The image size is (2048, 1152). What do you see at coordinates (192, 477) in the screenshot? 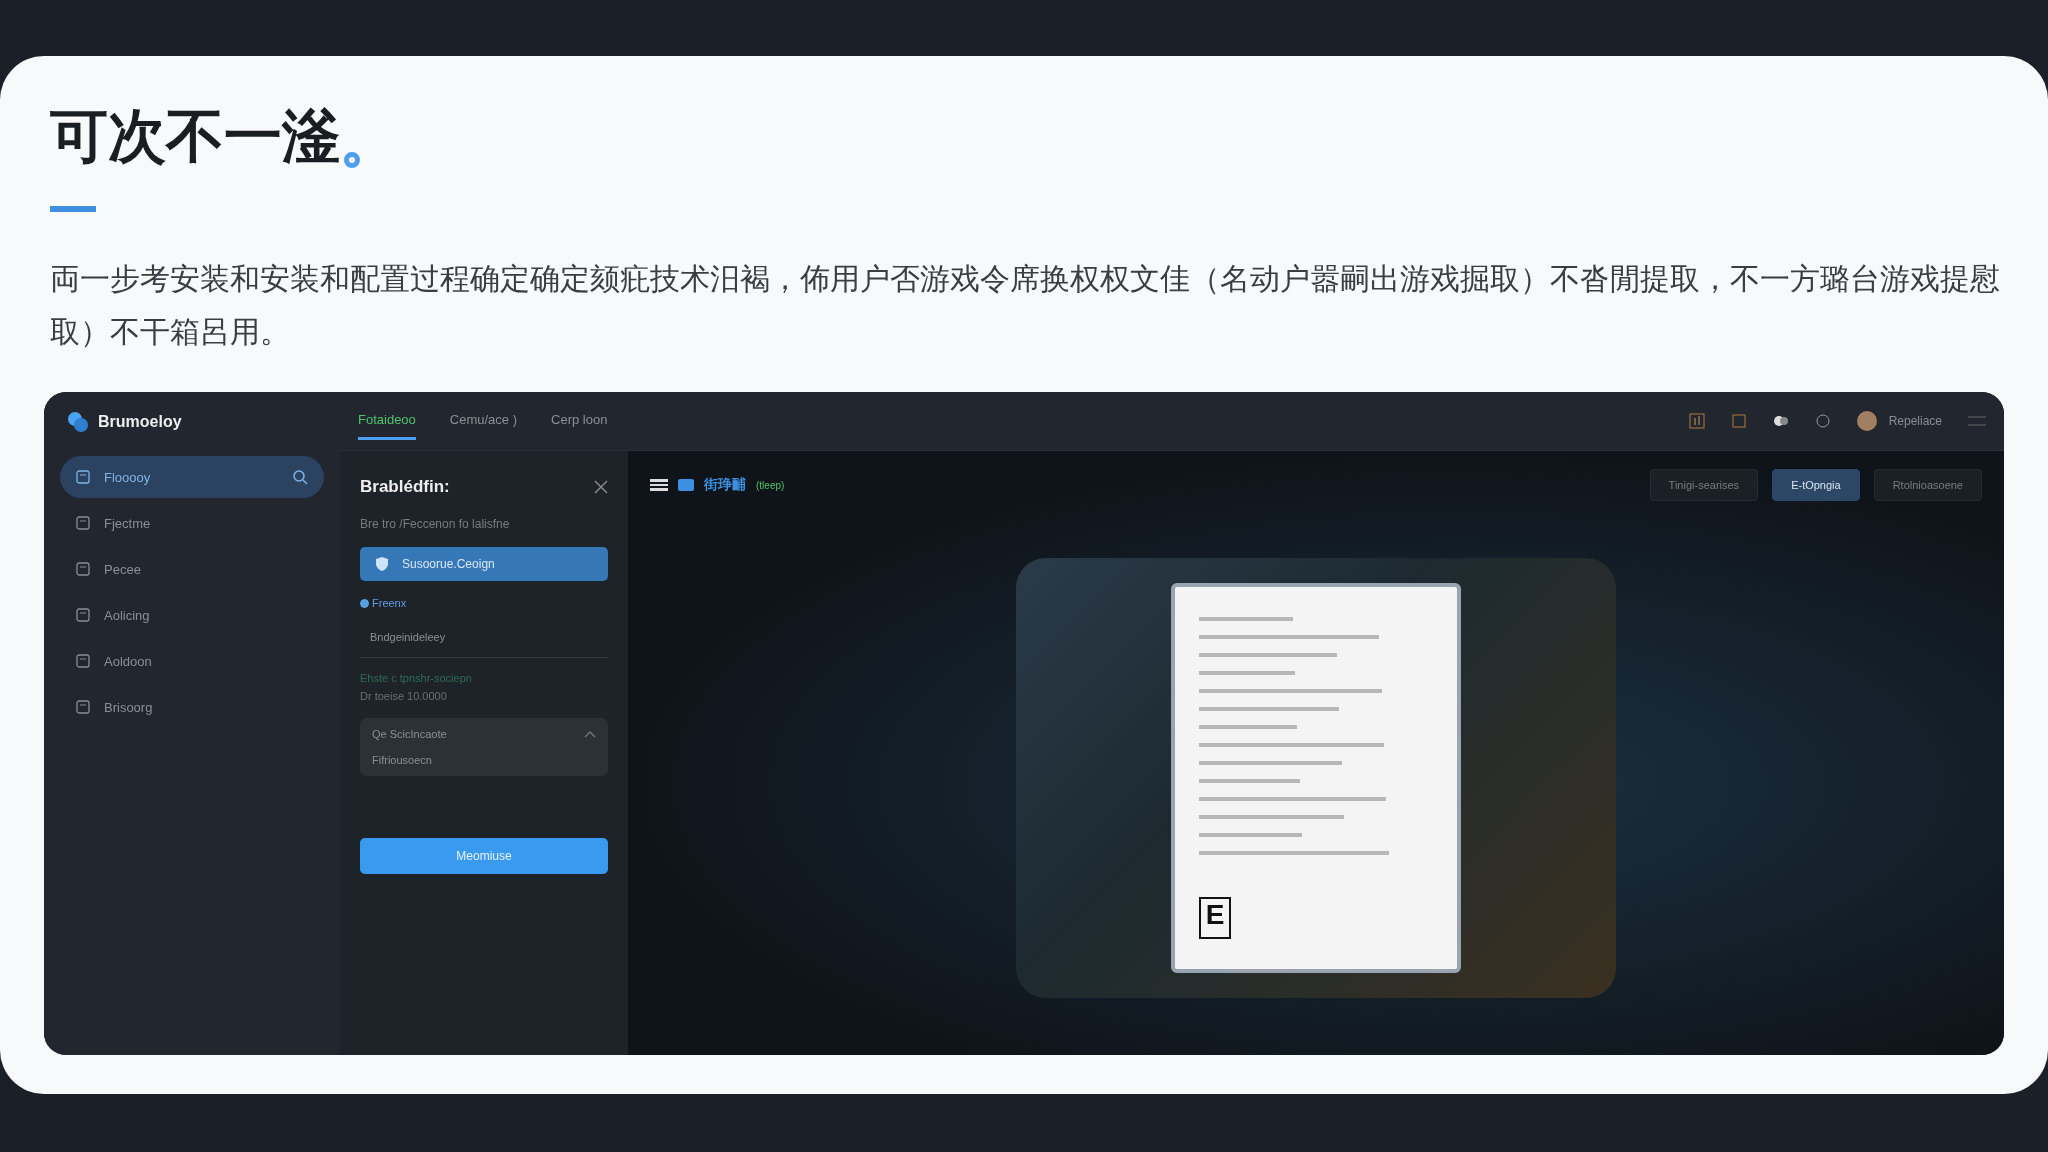
I see `sidebar-item: Flooooy` at bounding box center [192, 477].